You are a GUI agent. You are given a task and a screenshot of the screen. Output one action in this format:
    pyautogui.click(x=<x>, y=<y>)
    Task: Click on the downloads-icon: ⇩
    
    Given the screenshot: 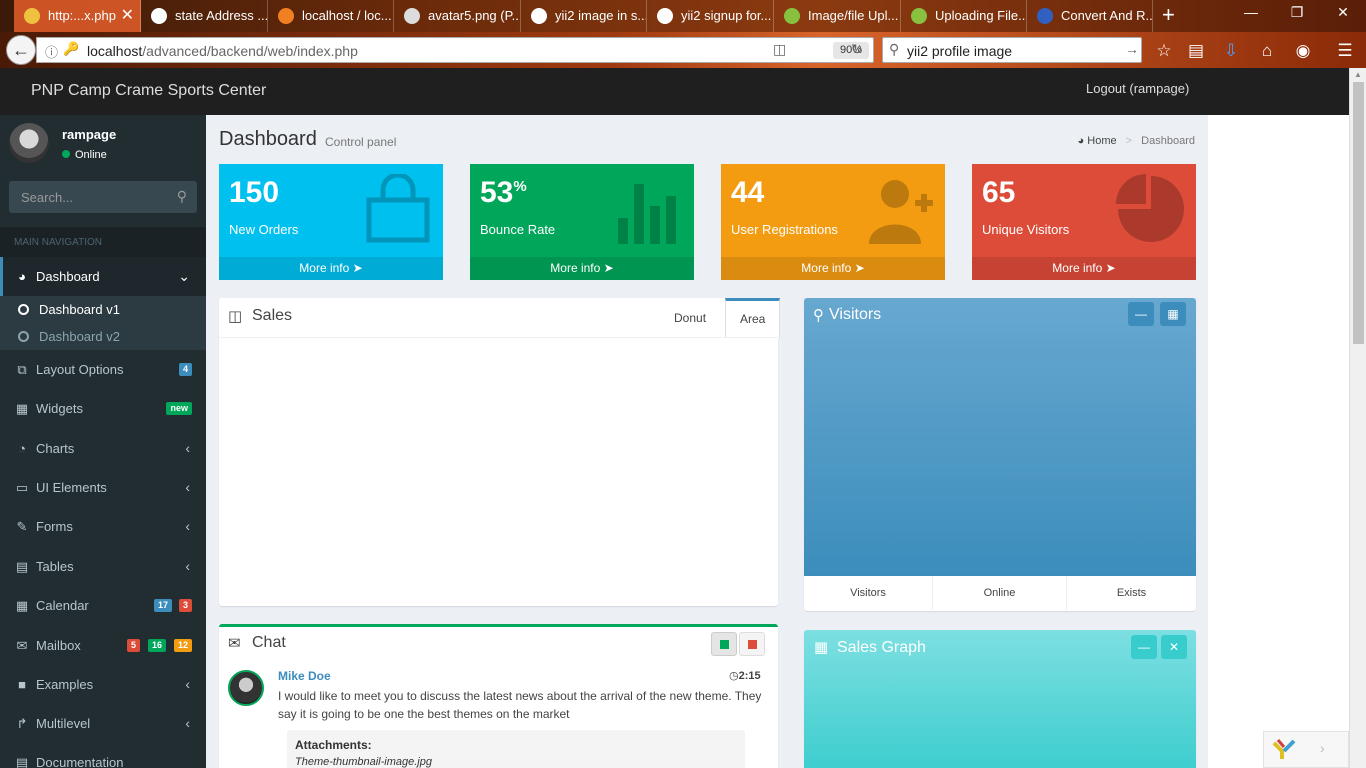 What is the action you would take?
    pyautogui.click(x=1231, y=51)
    